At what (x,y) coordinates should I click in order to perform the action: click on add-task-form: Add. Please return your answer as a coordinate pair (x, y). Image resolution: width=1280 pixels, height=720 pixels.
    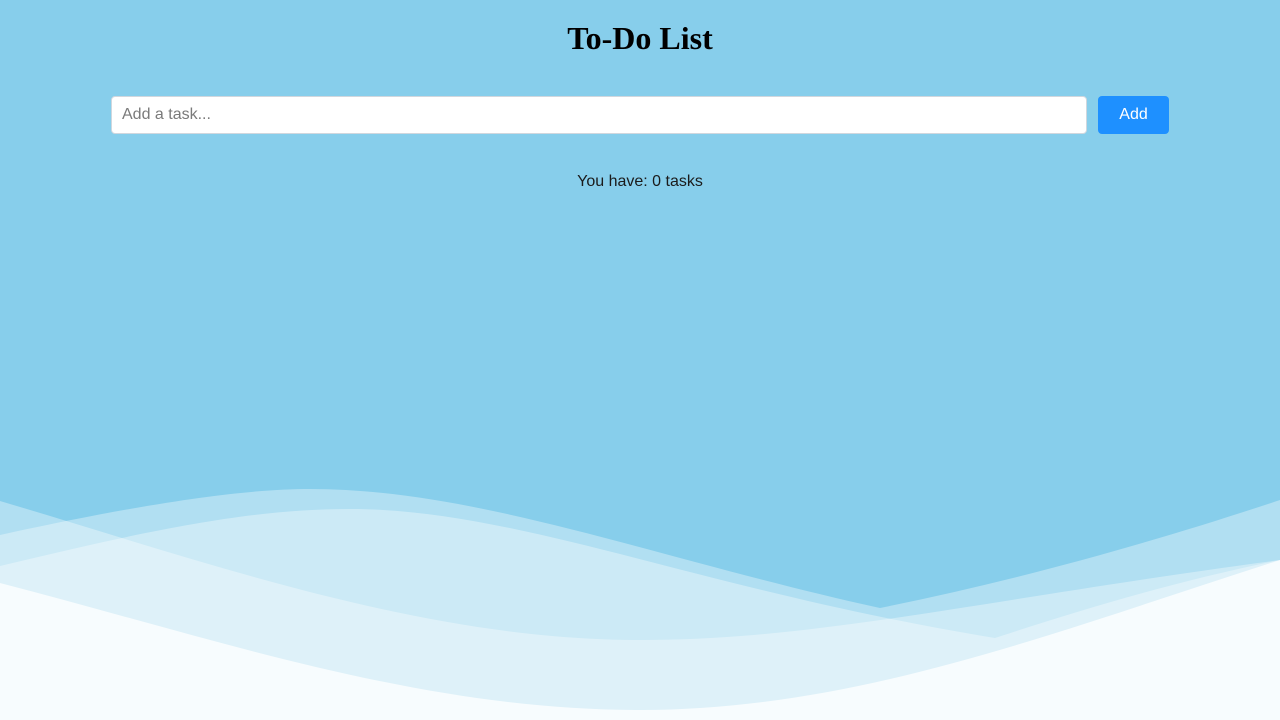
    Looking at the image, I should click on (640, 115).